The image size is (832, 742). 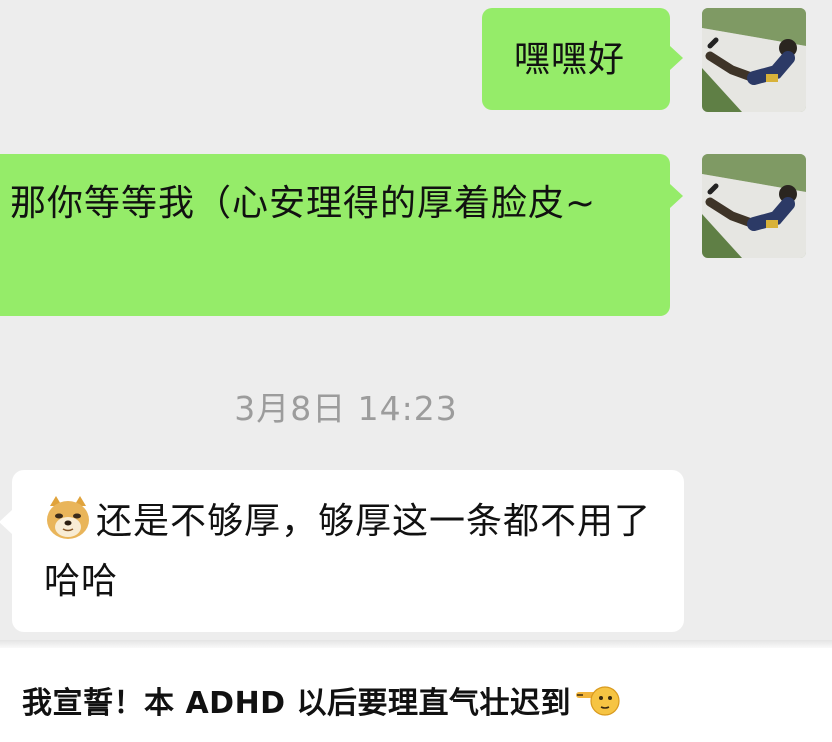 I want to click on message-bubble-self-1: 嘿嘿好, so click(x=576, y=59).